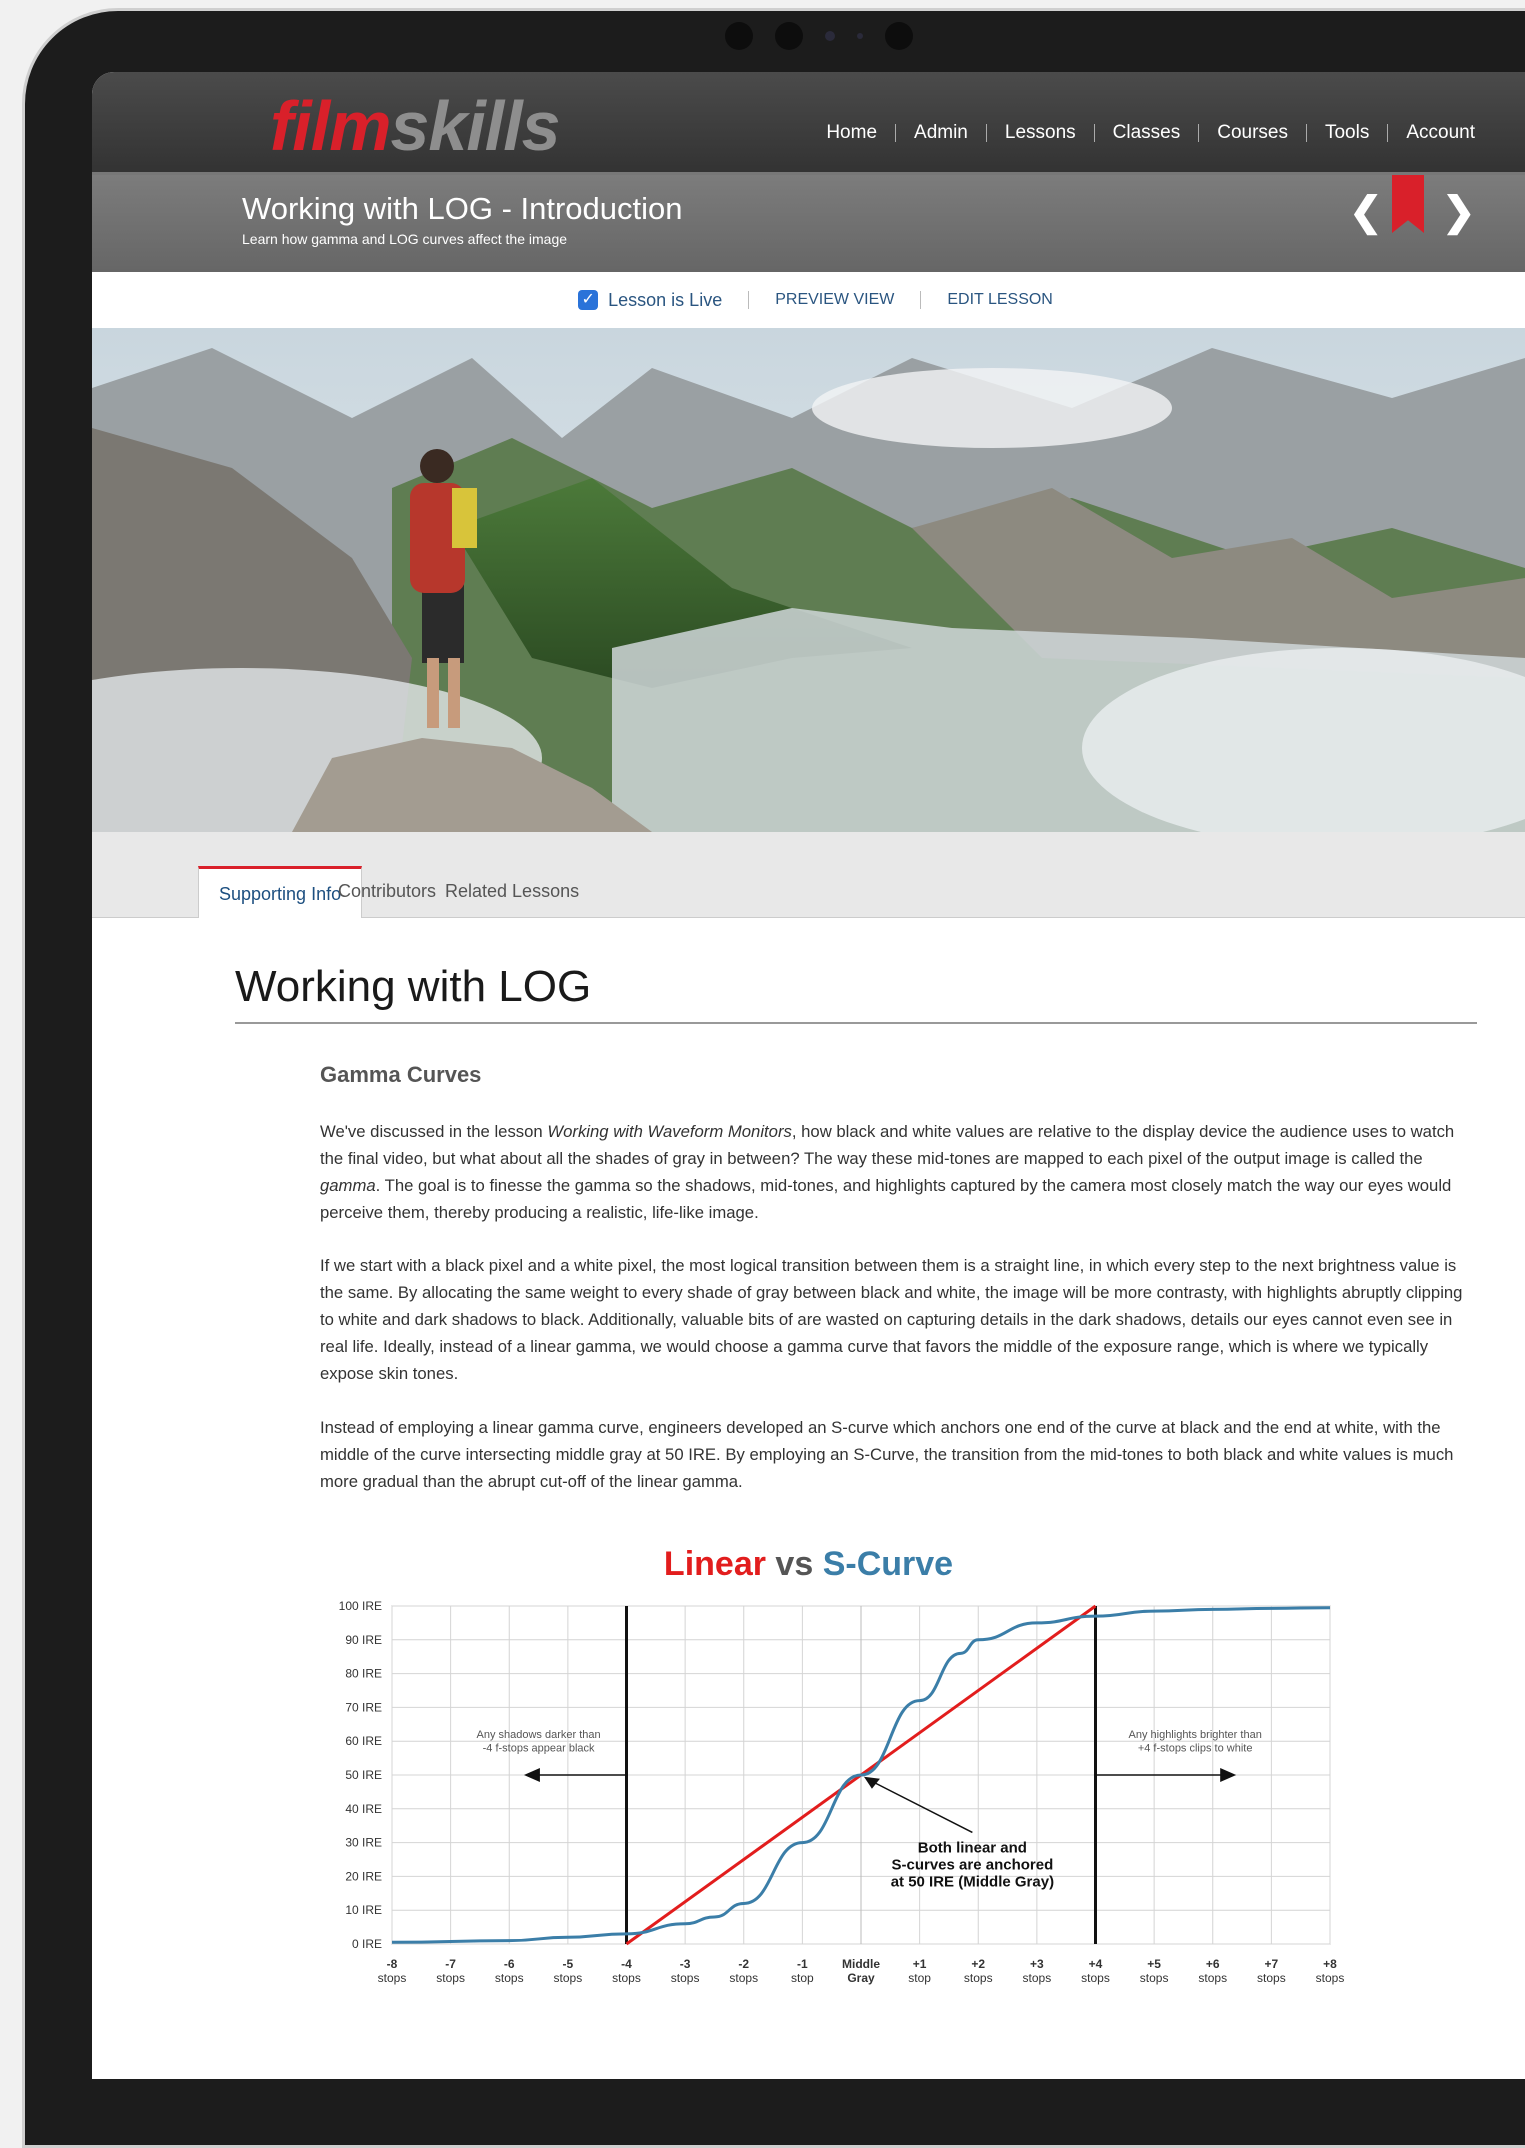 This screenshot has height=2148, width=1525. Describe the element at coordinates (665, 299) in the screenshot. I see `lesson-live-label: Lesson is Live` at that location.